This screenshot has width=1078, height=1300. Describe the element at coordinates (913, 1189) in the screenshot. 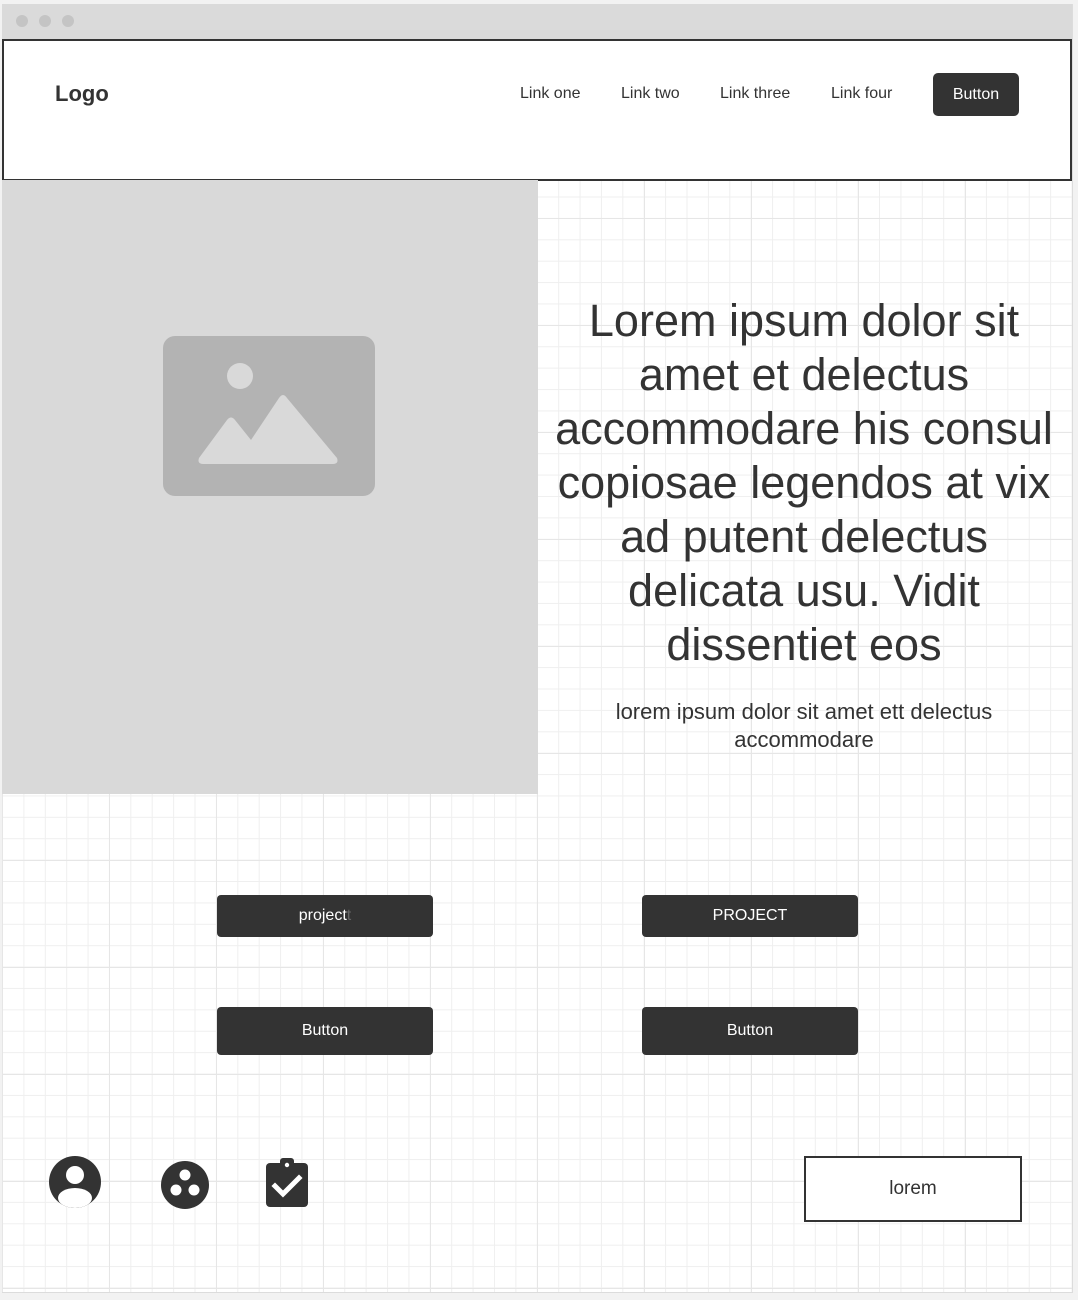

I see `lorem-outline-button: lorem` at that location.